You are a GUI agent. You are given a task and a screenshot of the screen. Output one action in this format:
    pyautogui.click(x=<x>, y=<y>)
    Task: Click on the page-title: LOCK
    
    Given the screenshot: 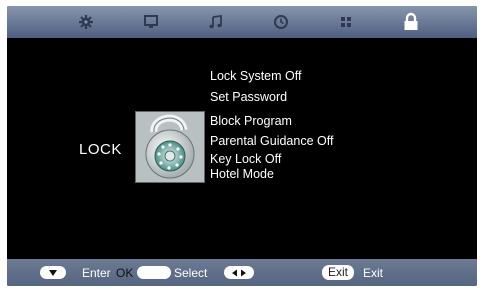 What is the action you would take?
    pyautogui.click(x=100, y=149)
    